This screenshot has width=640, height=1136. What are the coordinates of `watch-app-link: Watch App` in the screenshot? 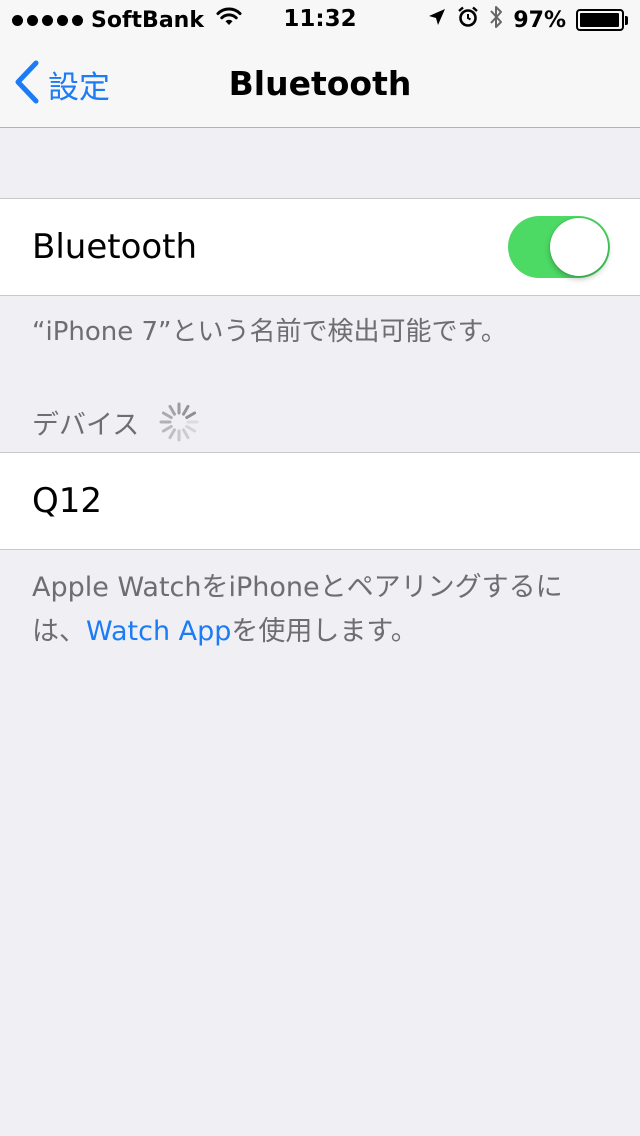 It's located at (158, 631).